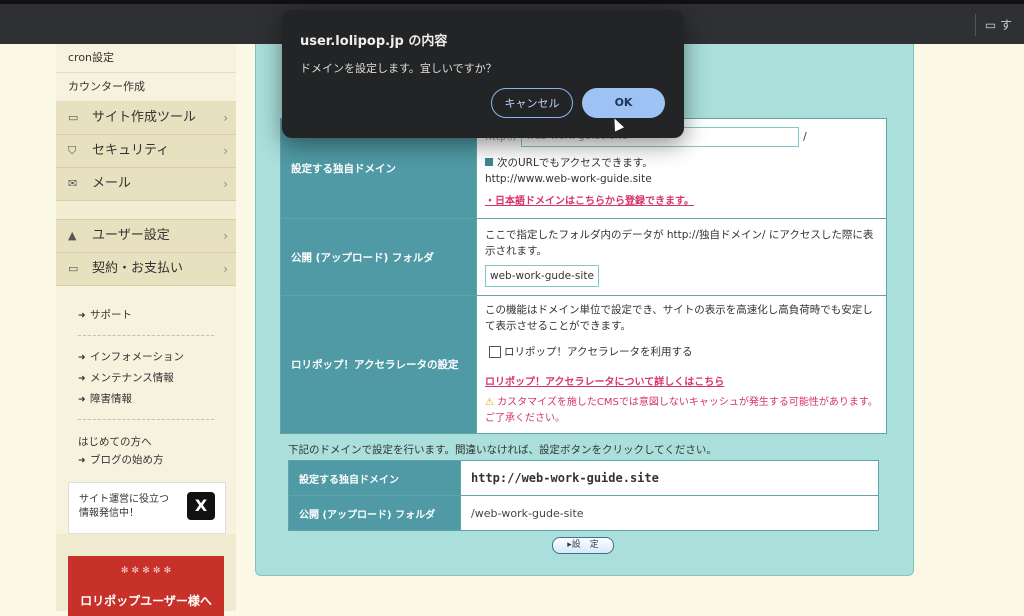  Describe the element at coordinates (669, 513) in the screenshot. I see `confirm-folder-value: /web-work-gude-site` at that location.